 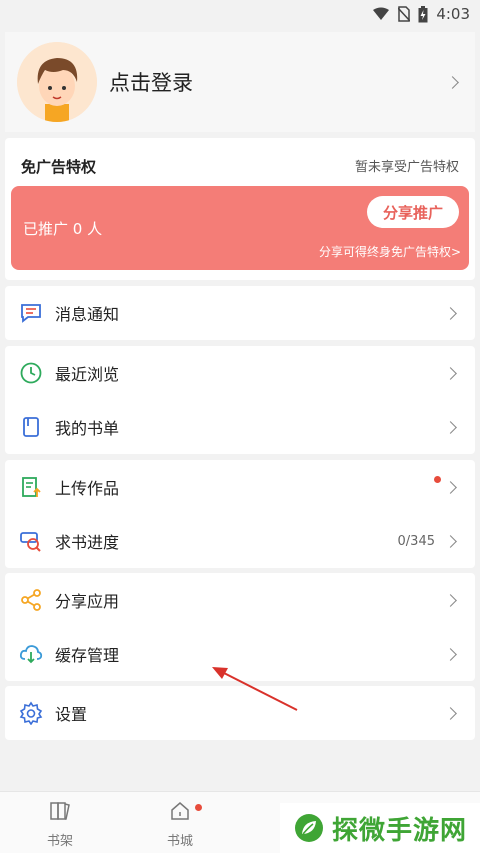 I want to click on cloud-download-icon, so click(x=31, y=654).